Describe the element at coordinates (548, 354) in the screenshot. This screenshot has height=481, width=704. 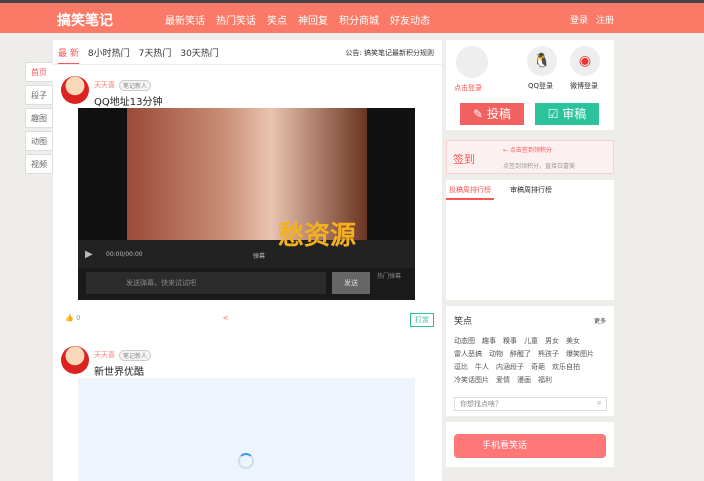
I see `tag-link: 熊孩子` at that location.